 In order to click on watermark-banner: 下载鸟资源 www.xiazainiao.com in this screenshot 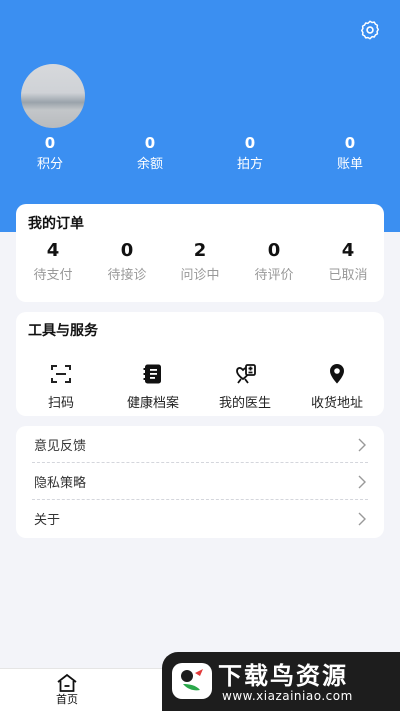, I will do `click(281, 681)`.